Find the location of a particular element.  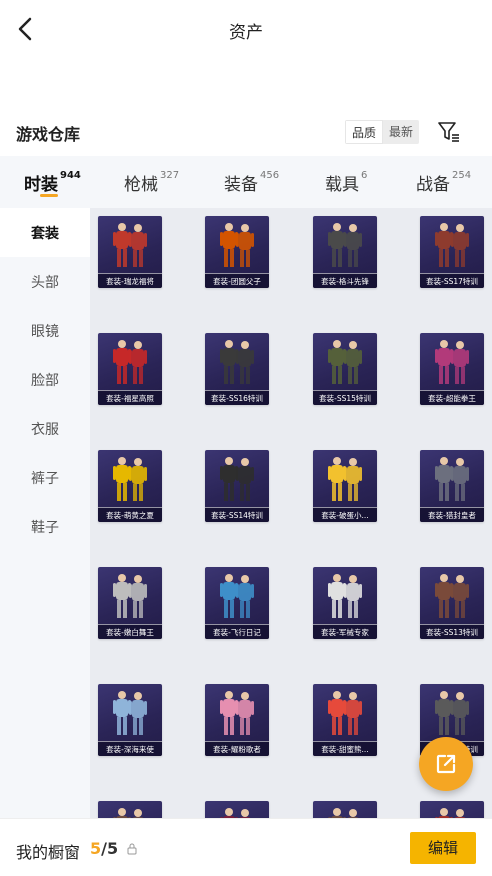

outfit-card: 套装-瑞龙福将 is located at coordinates (130, 252).